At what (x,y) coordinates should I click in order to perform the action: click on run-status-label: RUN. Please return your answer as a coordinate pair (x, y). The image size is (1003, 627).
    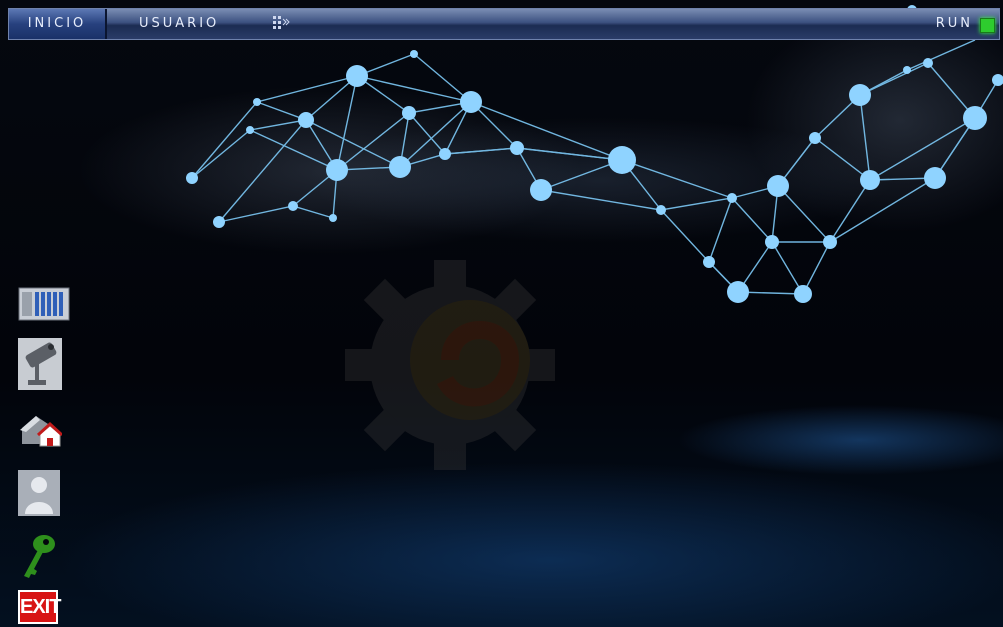
    Looking at the image, I should click on (954, 23).